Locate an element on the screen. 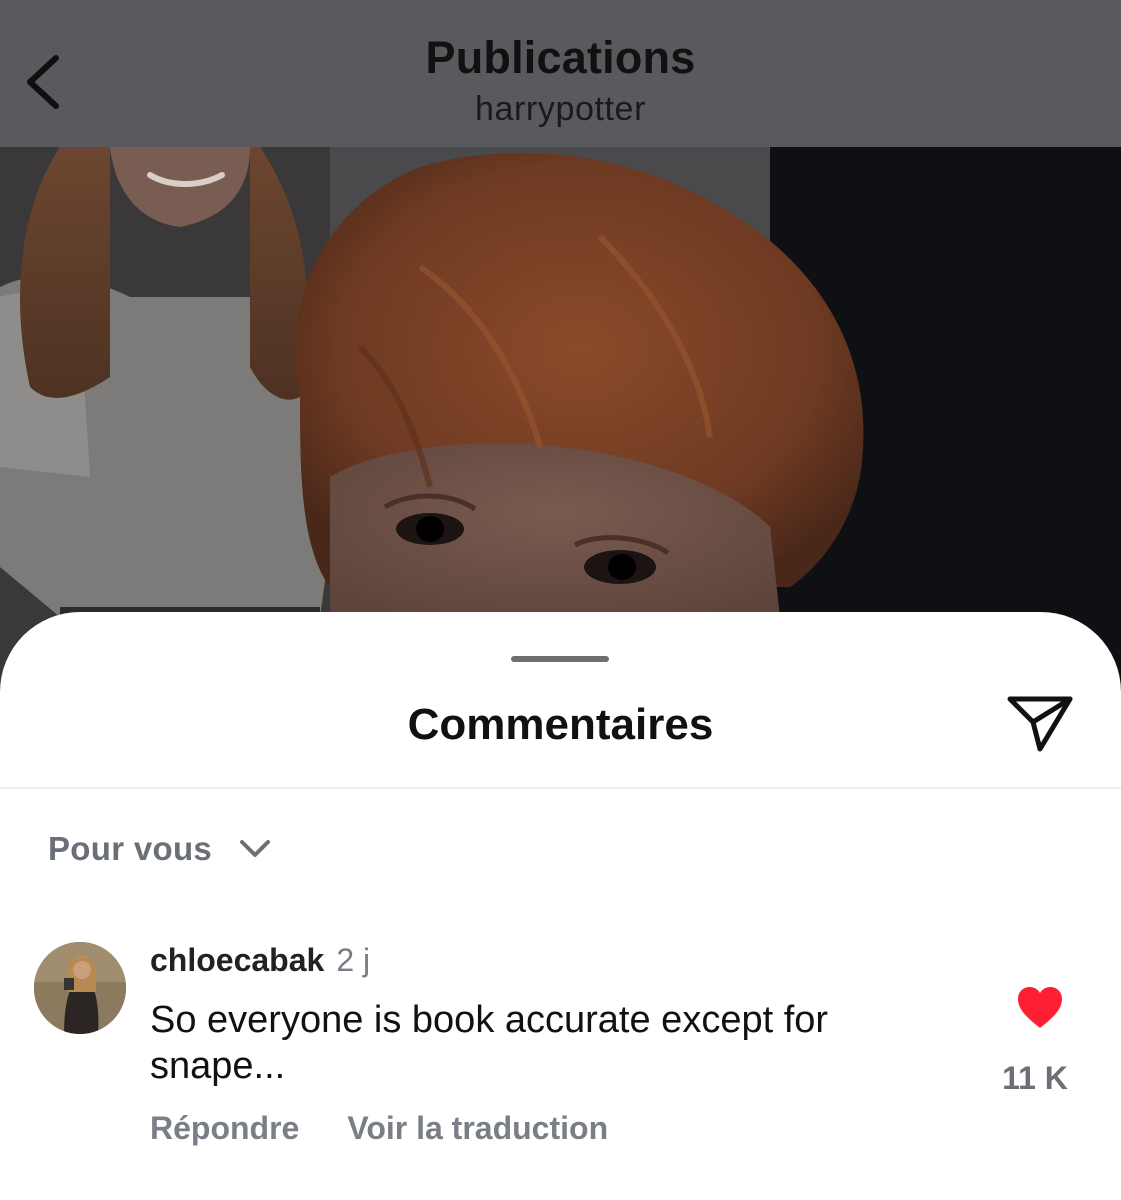 The image size is (1121, 1200). share-button is located at coordinates (1040, 723).